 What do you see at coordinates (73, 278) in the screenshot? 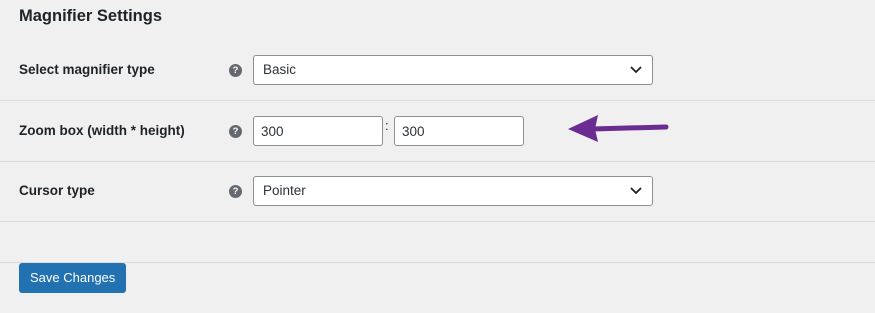
I see `save-changes-button: Save Changes` at bounding box center [73, 278].